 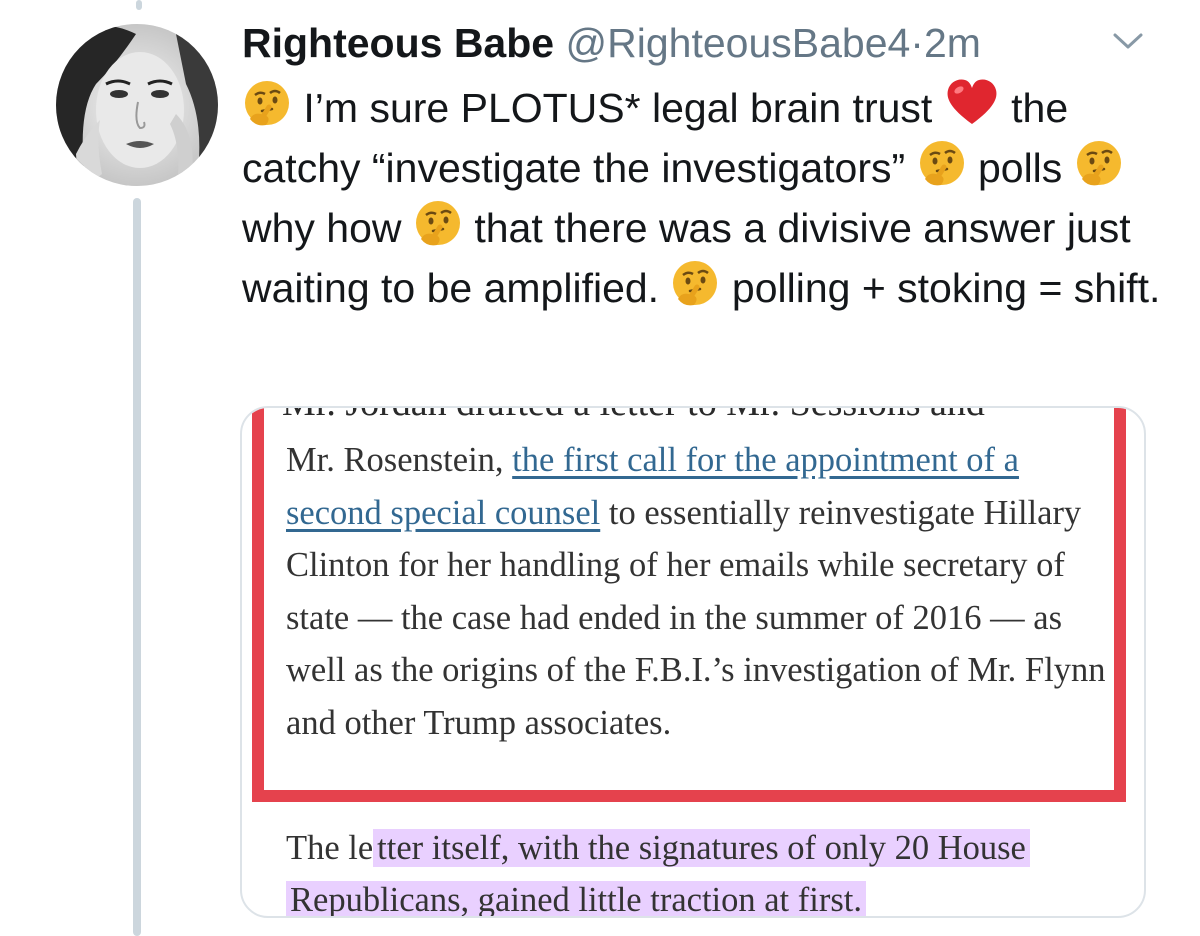 I want to click on article-text: Mr. Rosenstein,, so click(x=395, y=460).